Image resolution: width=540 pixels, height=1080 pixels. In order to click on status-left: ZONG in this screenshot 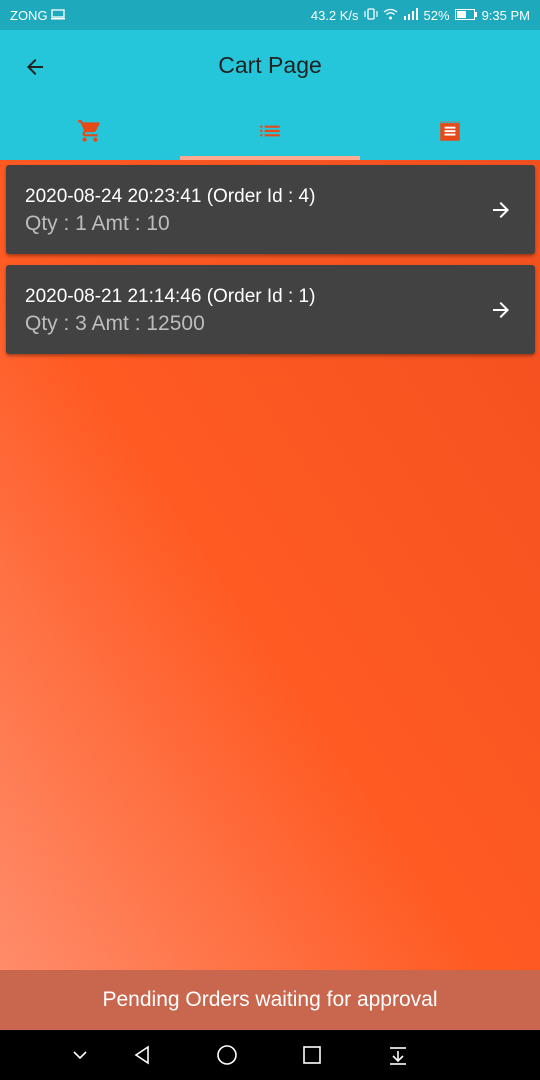, I will do `click(37, 15)`.